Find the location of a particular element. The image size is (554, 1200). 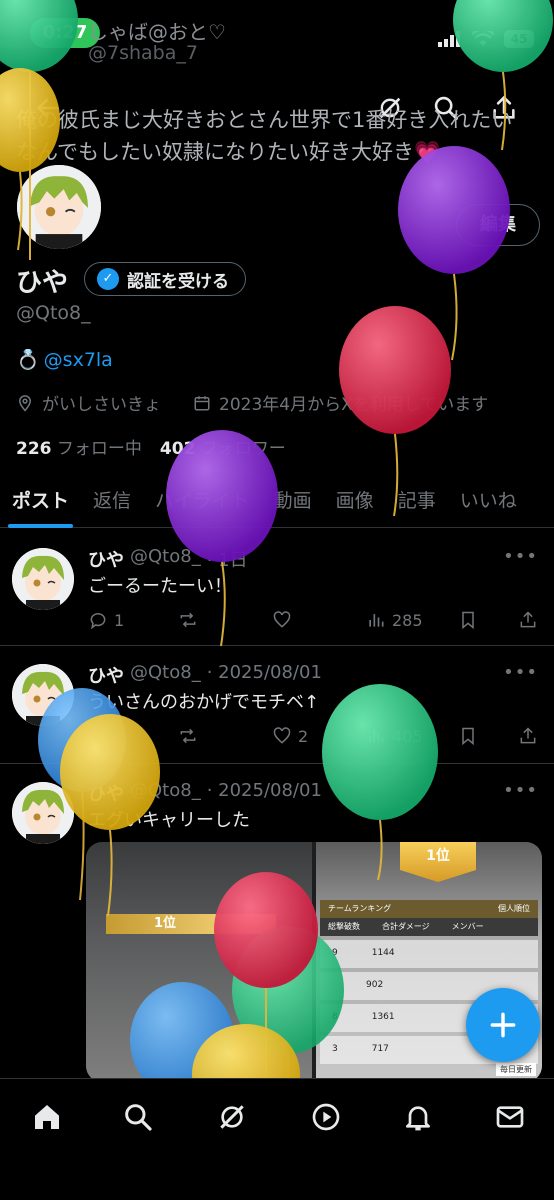

profile-tabs: ポスト 返信 ハイライト 動画 画像 記事 いいね is located at coordinates (277, 499).